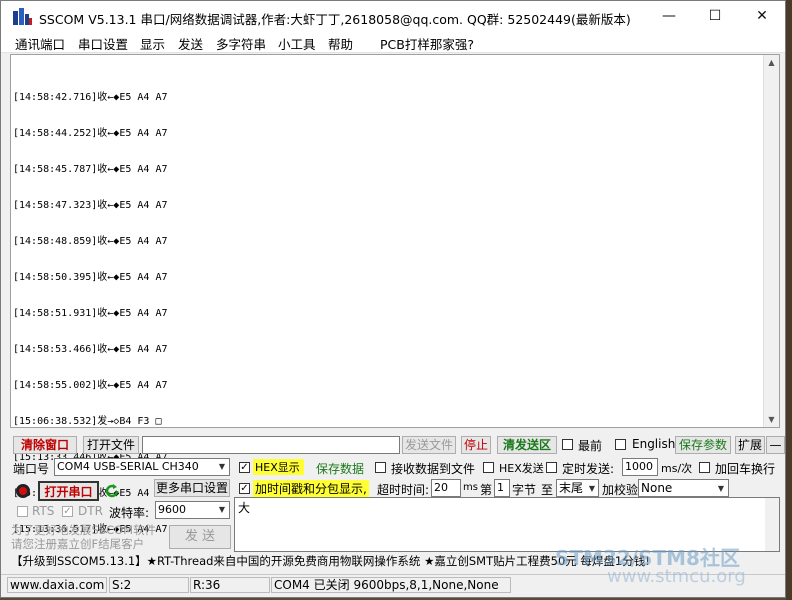 The image size is (792, 600). I want to click on dtr-label: DTR, so click(90, 511).